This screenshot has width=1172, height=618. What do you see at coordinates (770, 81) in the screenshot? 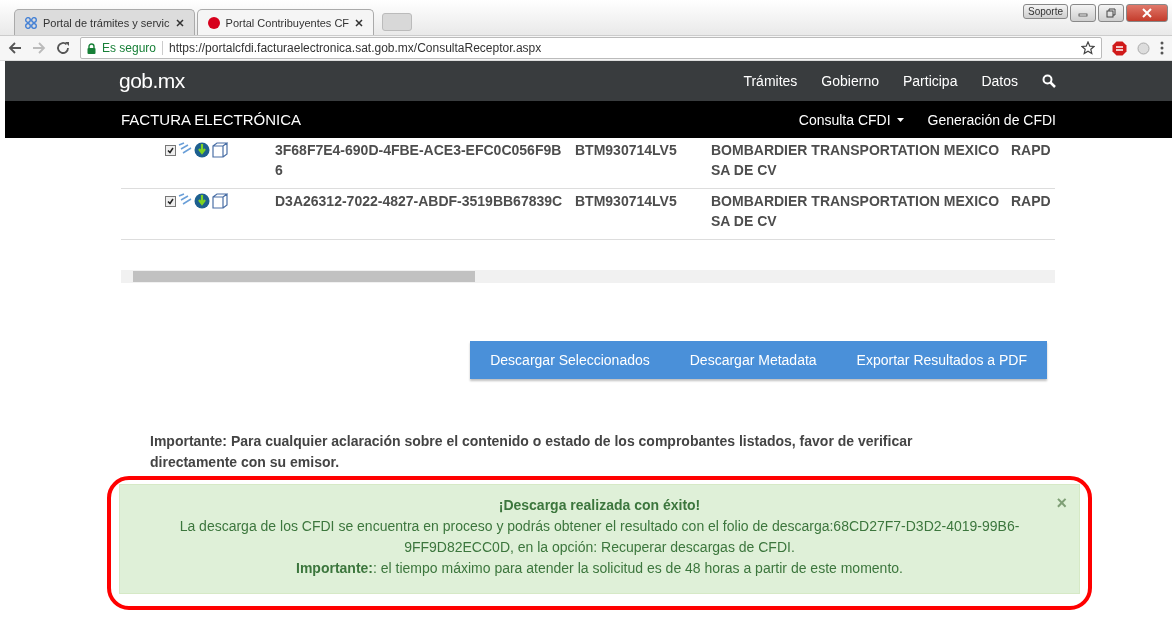
I see `nav-link: Trámites` at bounding box center [770, 81].